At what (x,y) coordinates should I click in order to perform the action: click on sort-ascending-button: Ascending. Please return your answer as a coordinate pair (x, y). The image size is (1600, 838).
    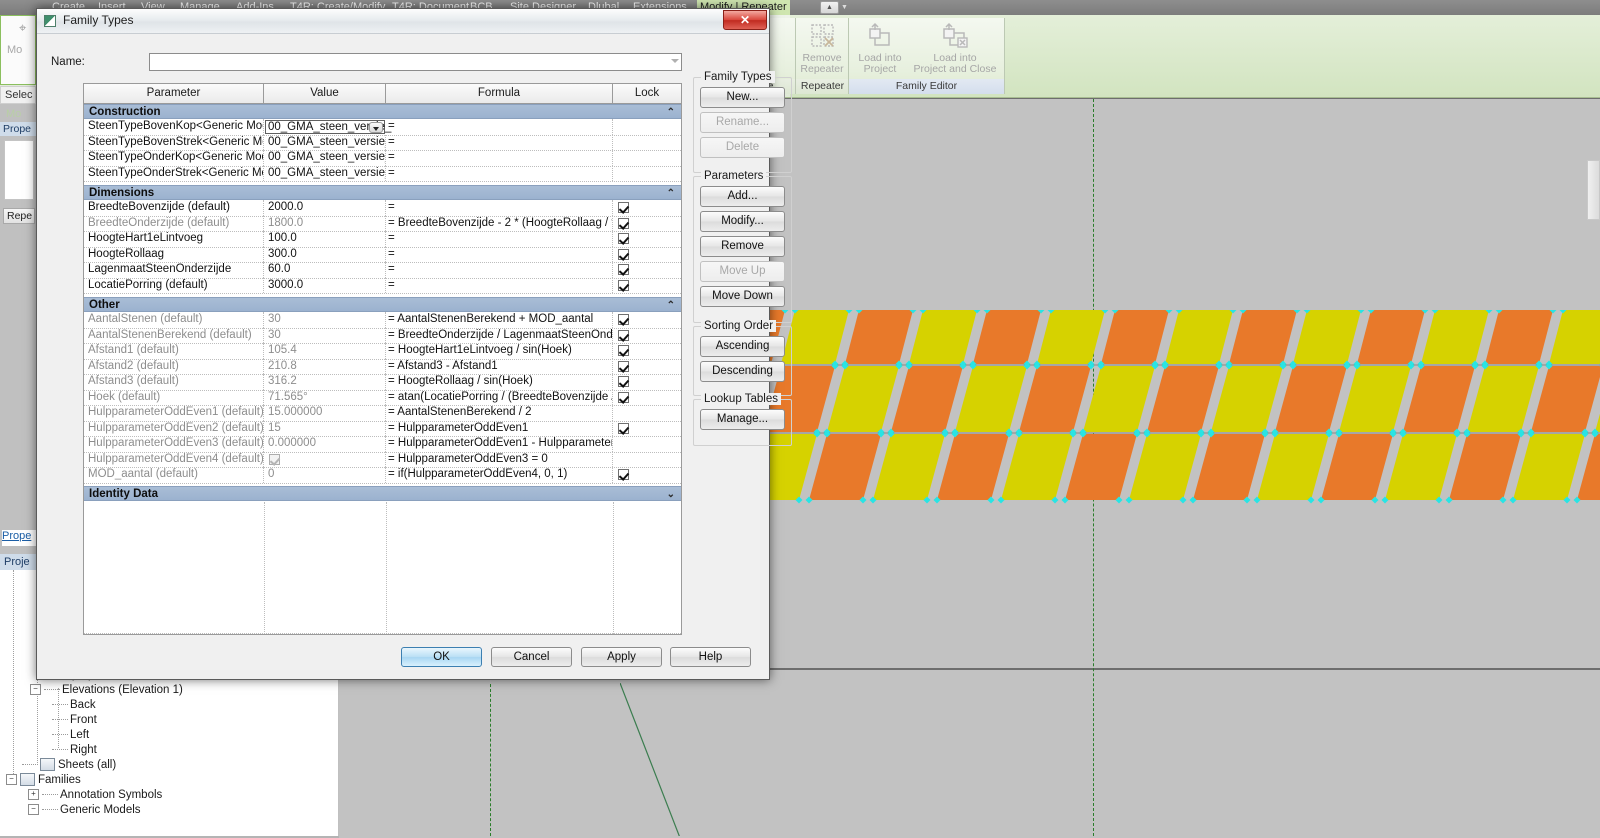
    Looking at the image, I should click on (742, 346).